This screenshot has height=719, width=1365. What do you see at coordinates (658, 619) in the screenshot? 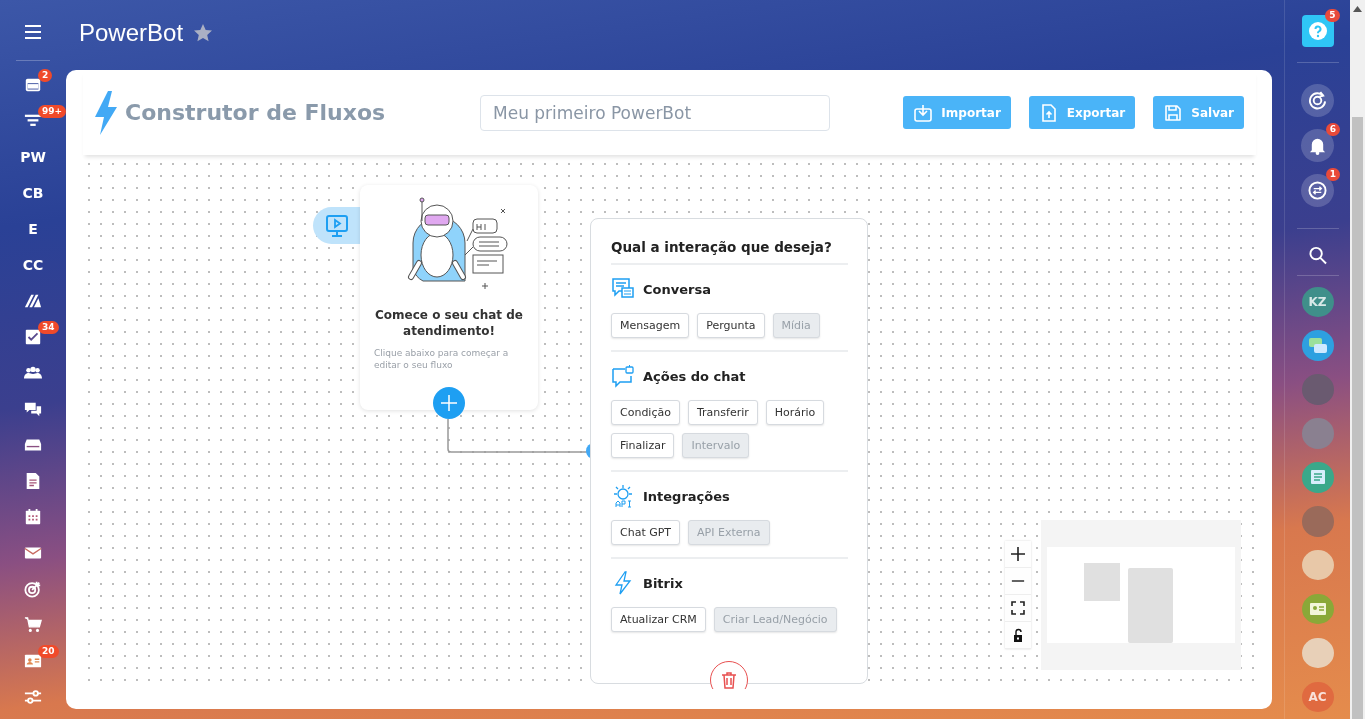
I see `option-button: Atualizar CRM` at bounding box center [658, 619].